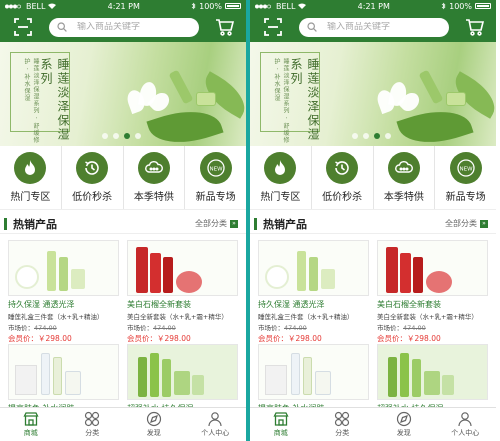  I want to click on carrier-label: BELL, so click(286, 6).